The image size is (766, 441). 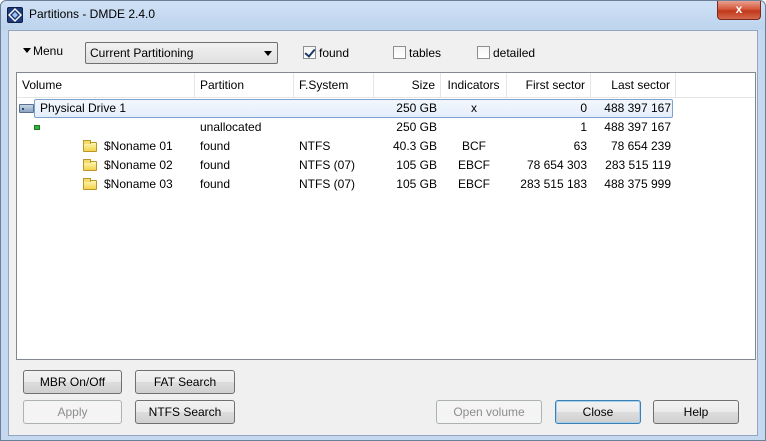 What do you see at coordinates (83, 108) in the screenshot?
I see `volume-cell: Physical Drive 1` at bounding box center [83, 108].